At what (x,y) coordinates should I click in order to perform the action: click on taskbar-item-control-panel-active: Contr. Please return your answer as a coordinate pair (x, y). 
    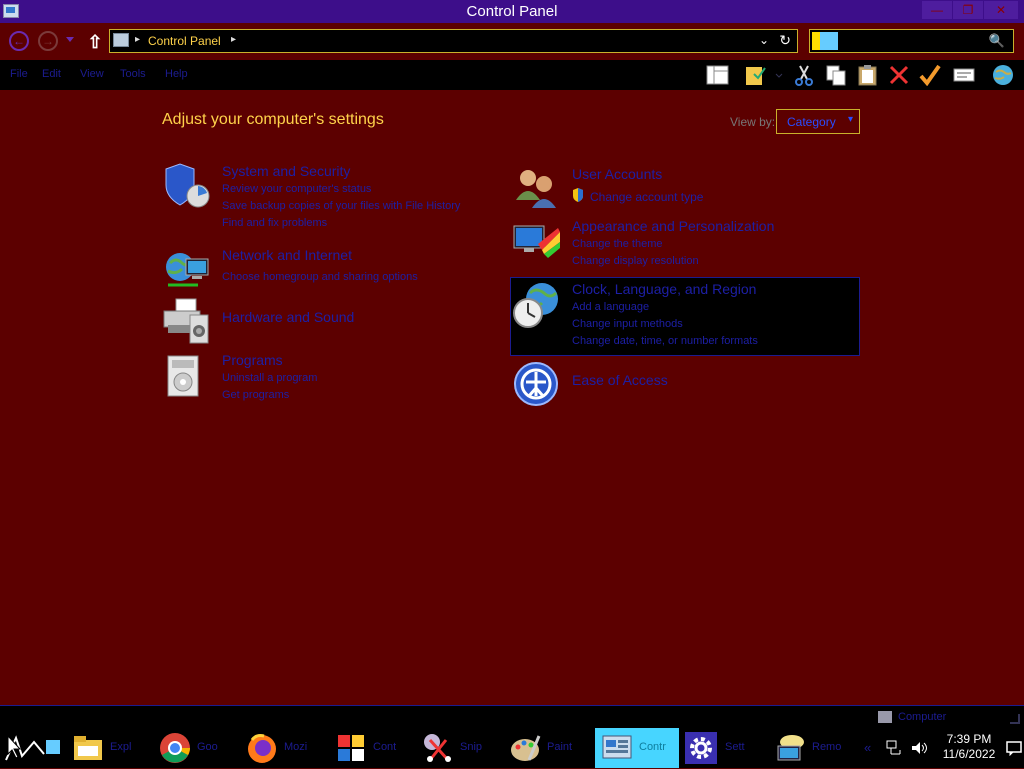
    Looking at the image, I should click on (637, 748).